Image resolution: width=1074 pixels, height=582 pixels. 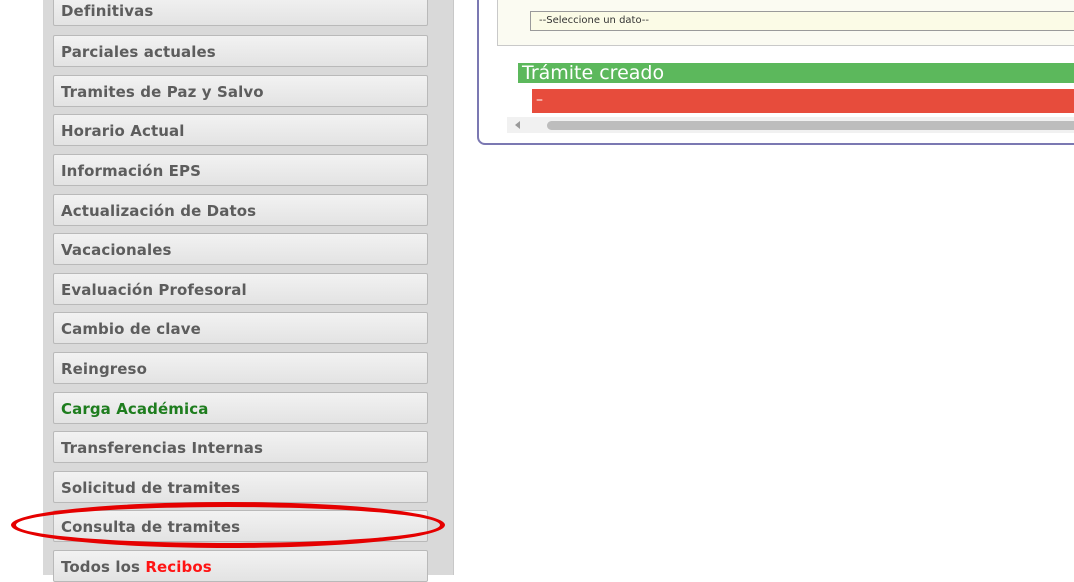 I want to click on menu-item-label: Carga Académica, so click(x=135, y=409).